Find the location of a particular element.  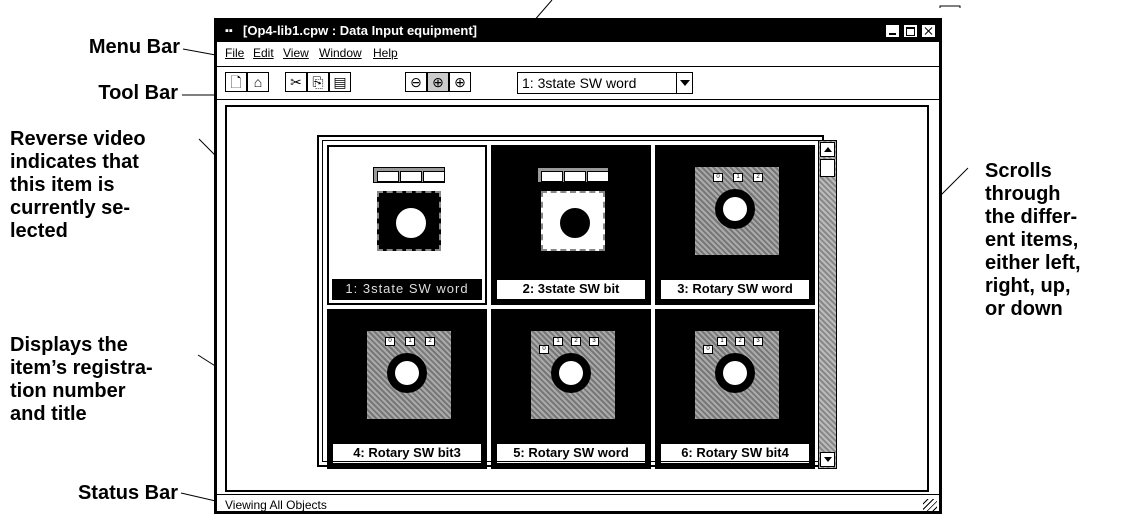

menu-help: Help is located at coordinates (385, 53).